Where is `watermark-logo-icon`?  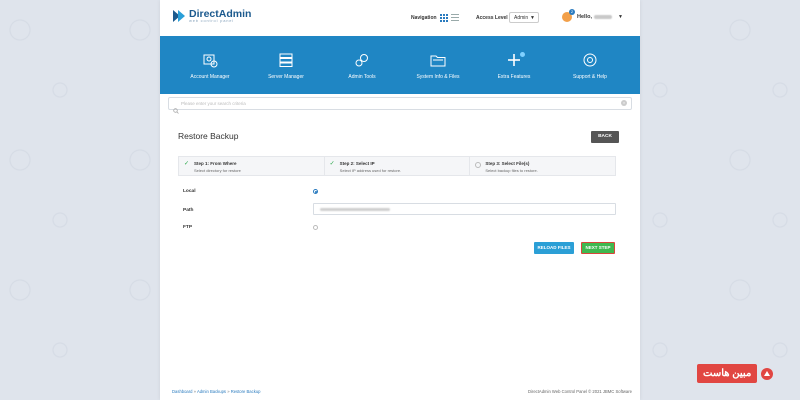
watermark-logo-icon is located at coordinates (767, 374).